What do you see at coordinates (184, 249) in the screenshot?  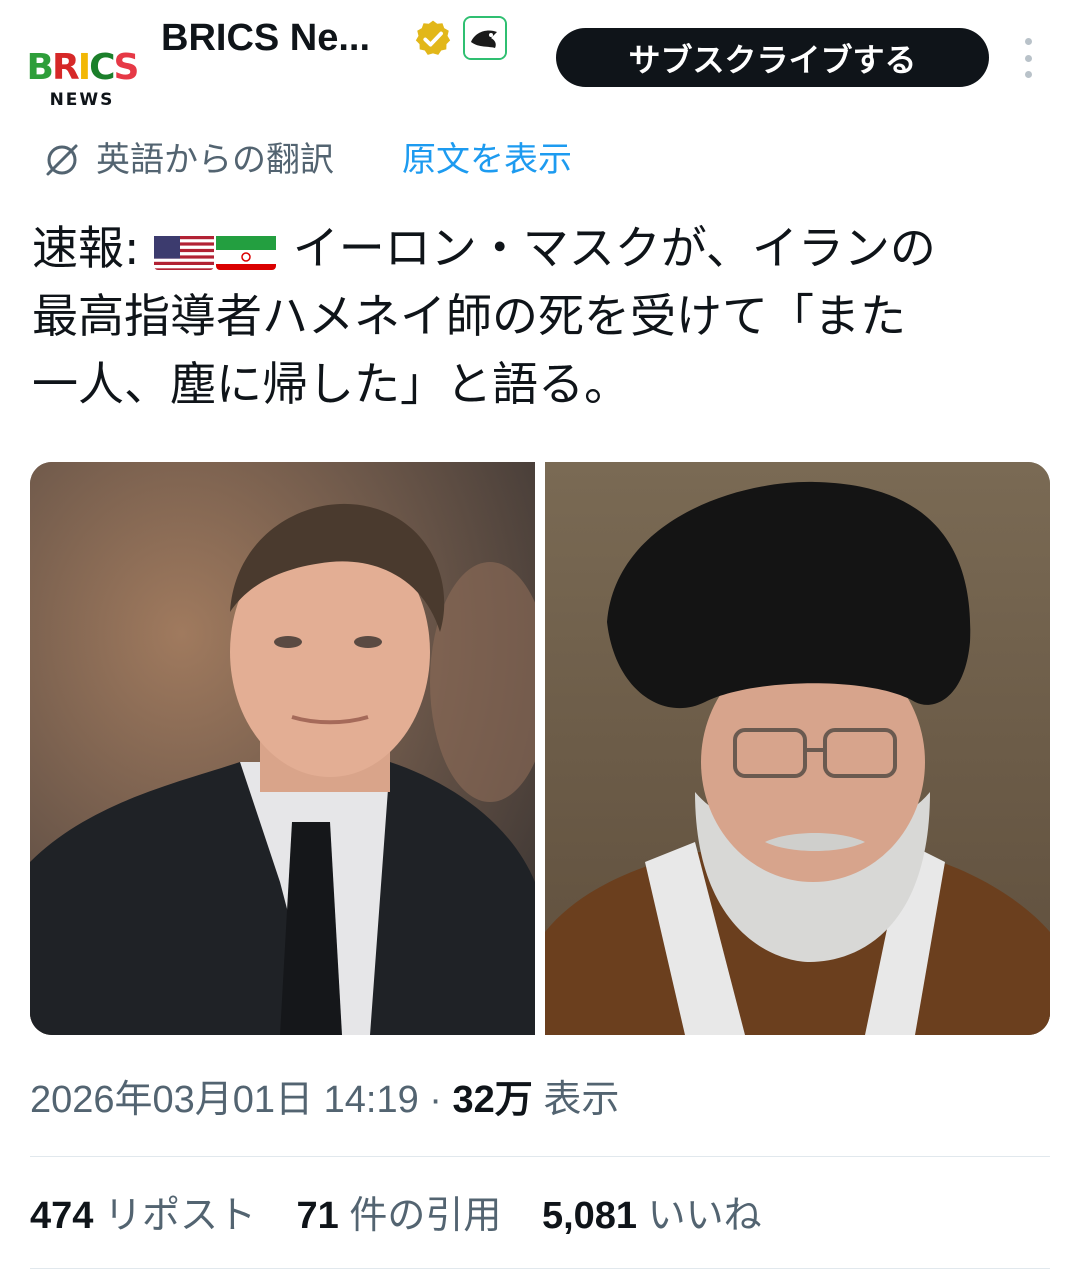 I see `us-flag-icon` at bounding box center [184, 249].